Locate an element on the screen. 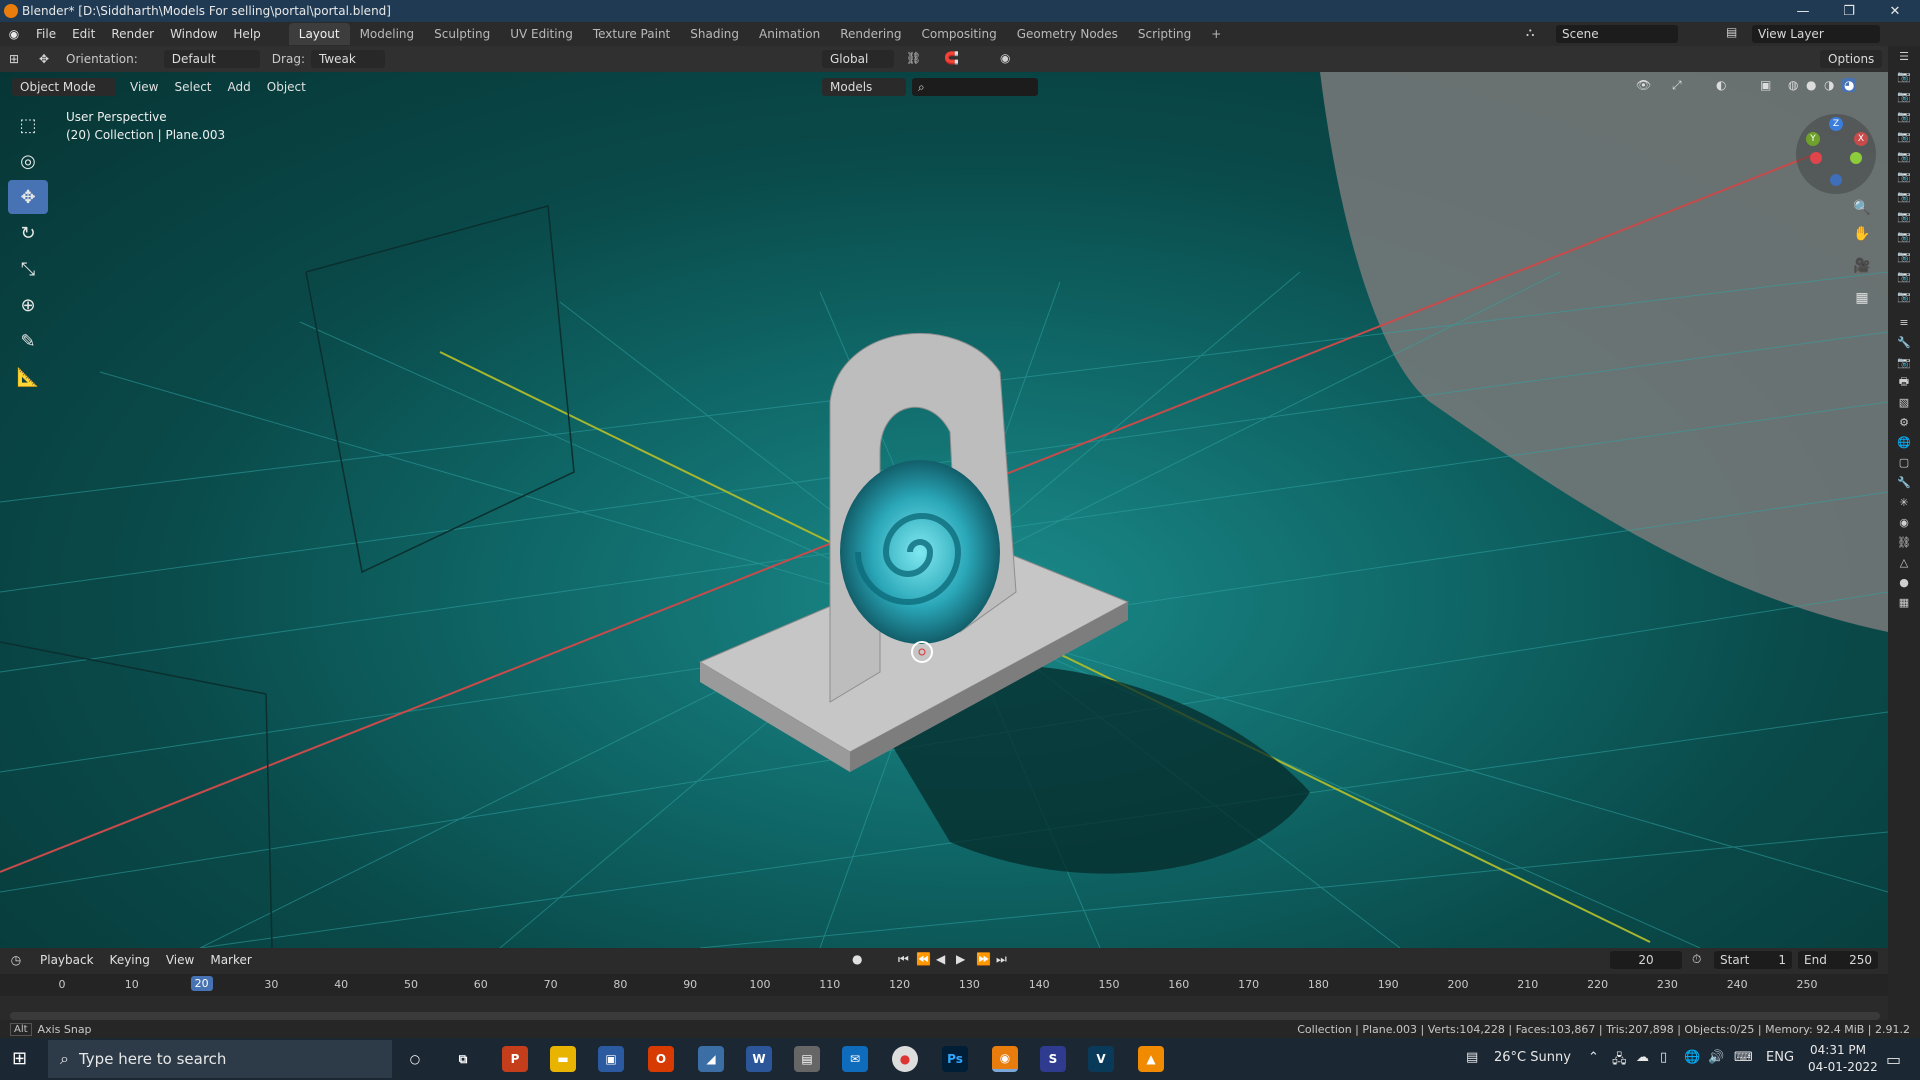 The height and width of the screenshot is (1080, 1920). menu-help: Help is located at coordinates (246, 34).